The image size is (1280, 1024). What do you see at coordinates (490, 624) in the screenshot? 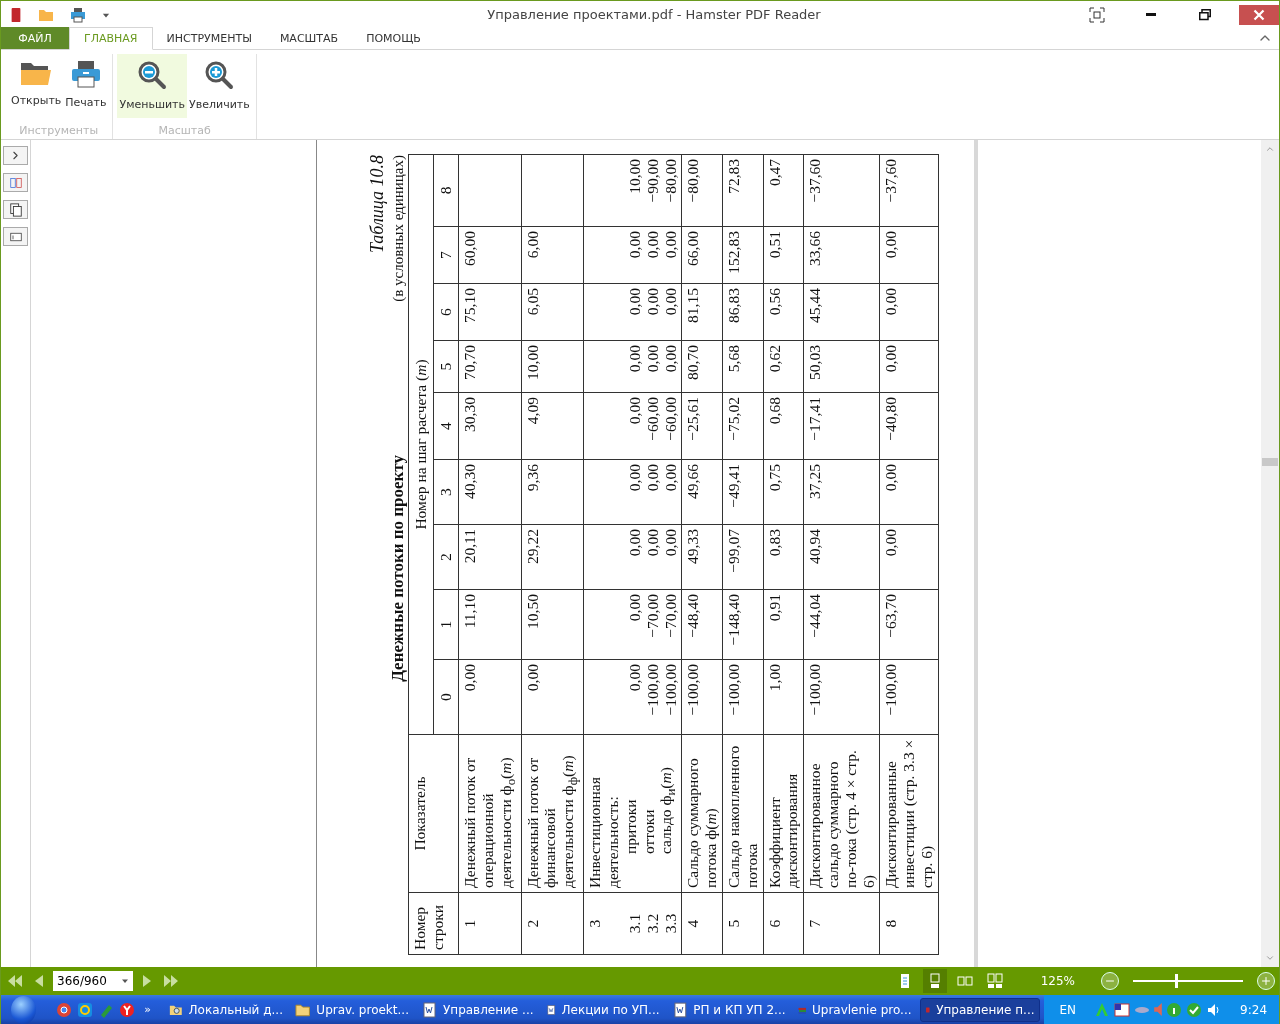
I see `table-cell: 11,10` at bounding box center [490, 624].